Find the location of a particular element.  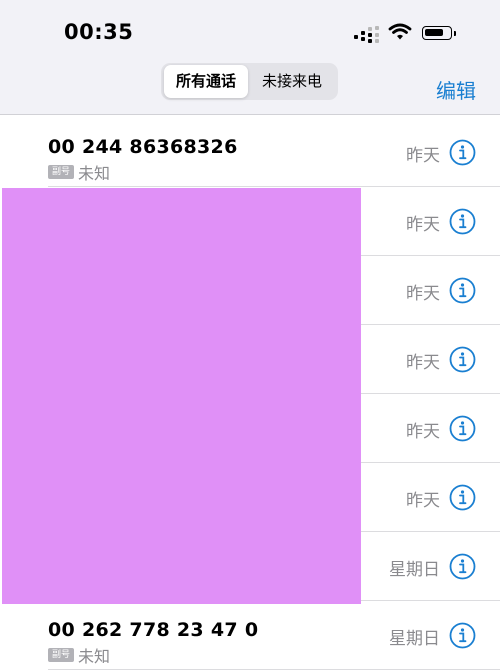

call-row: 00 244 86368326 副号 未知 昨天 is located at coordinates (250, 153).